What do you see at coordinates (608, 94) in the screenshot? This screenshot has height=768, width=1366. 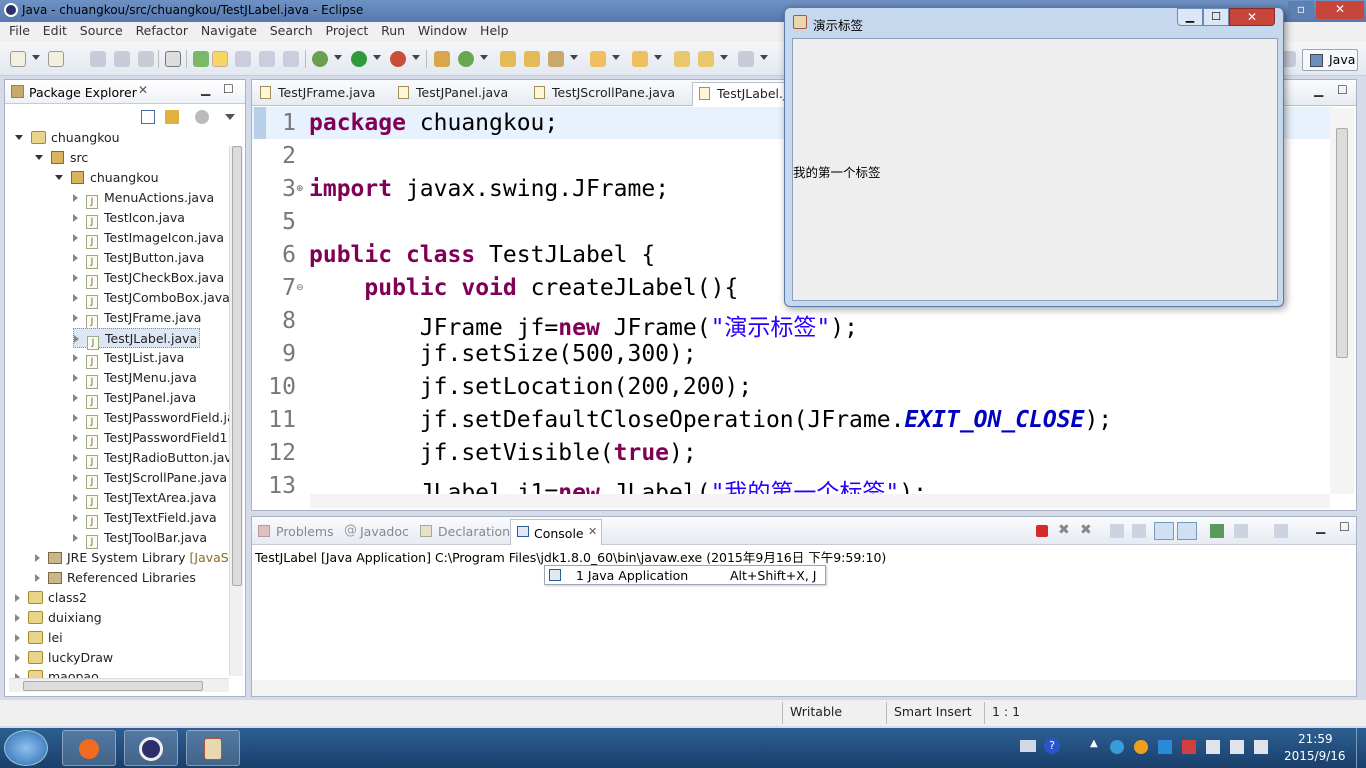 I see `tab-testjscrollpane: TestJScrollPane.java` at bounding box center [608, 94].